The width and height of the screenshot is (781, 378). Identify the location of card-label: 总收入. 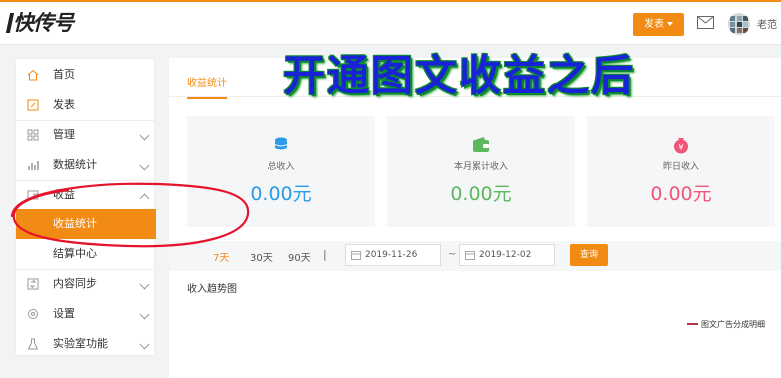
(281, 167).